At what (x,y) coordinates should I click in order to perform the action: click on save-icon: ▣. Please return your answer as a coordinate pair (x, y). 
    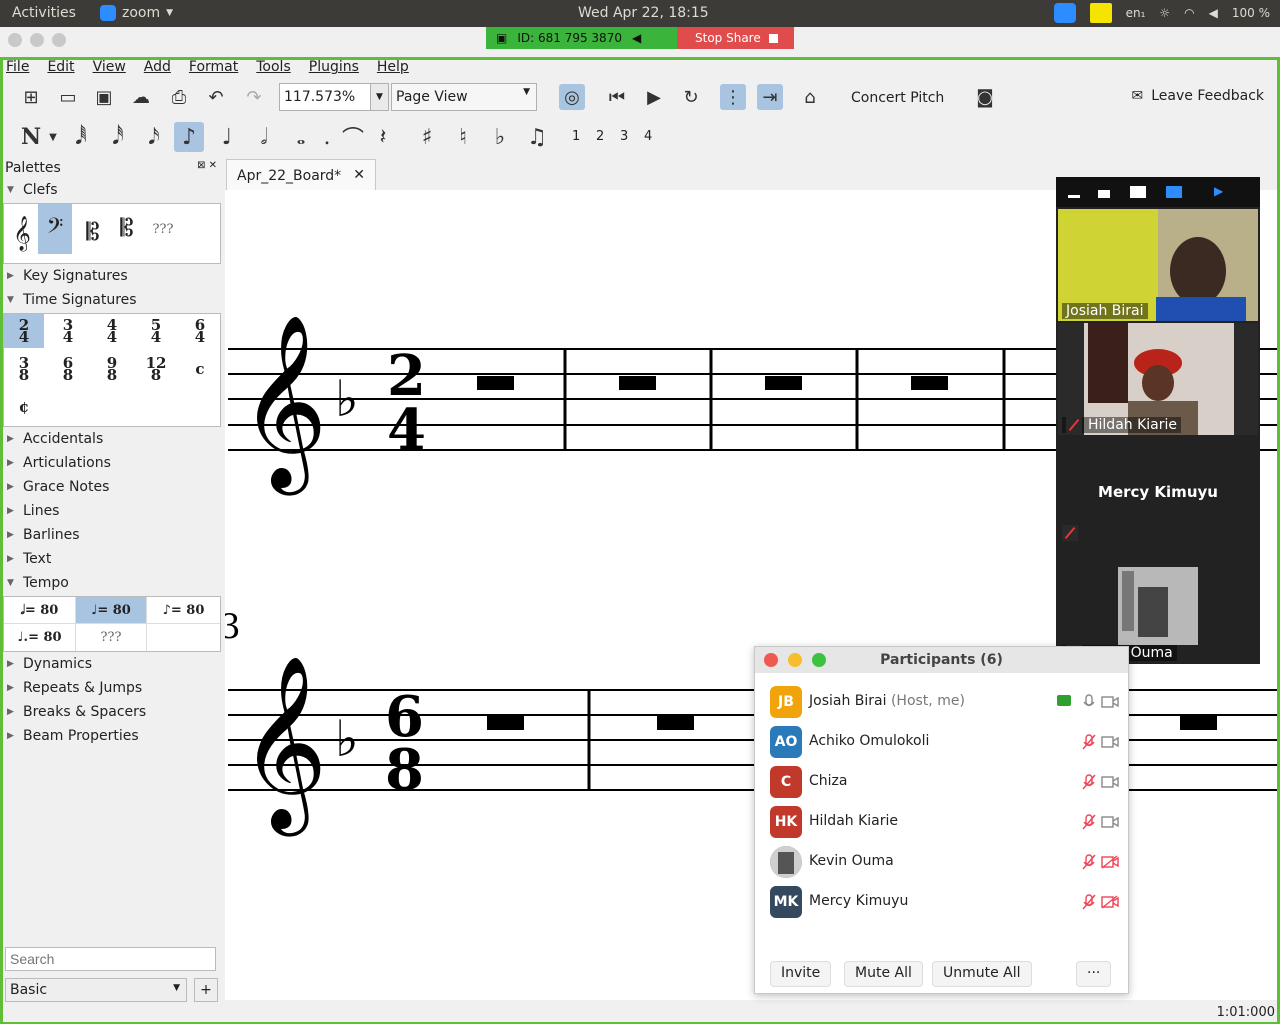
    Looking at the image, I should click on (104, 97).